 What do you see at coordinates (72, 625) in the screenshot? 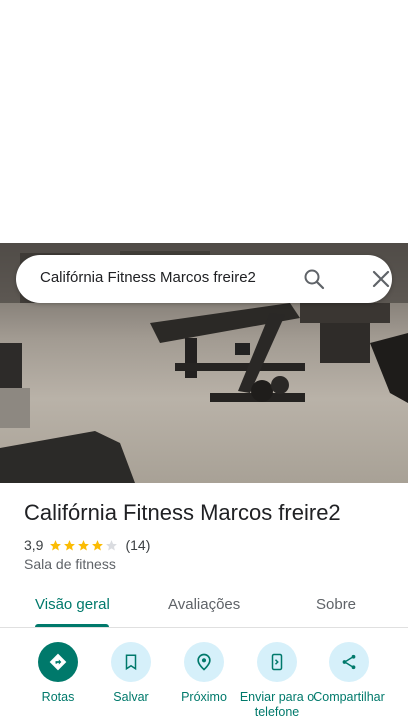
I see `active-tab-indicator` at bounding box center [72, 625].